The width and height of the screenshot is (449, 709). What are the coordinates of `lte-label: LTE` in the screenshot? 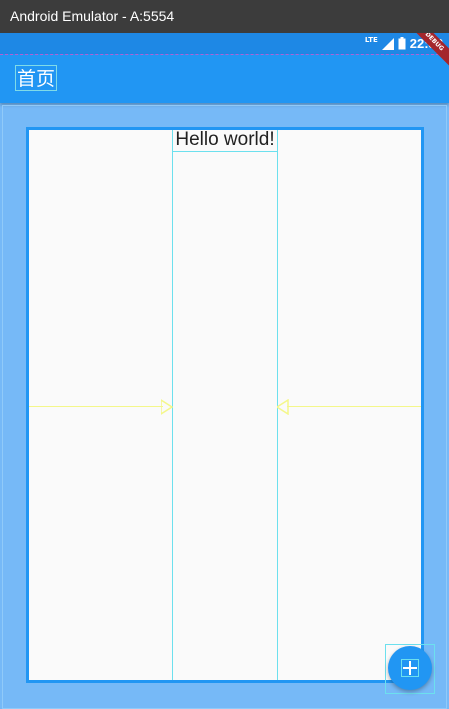 It's located at (371, 40).